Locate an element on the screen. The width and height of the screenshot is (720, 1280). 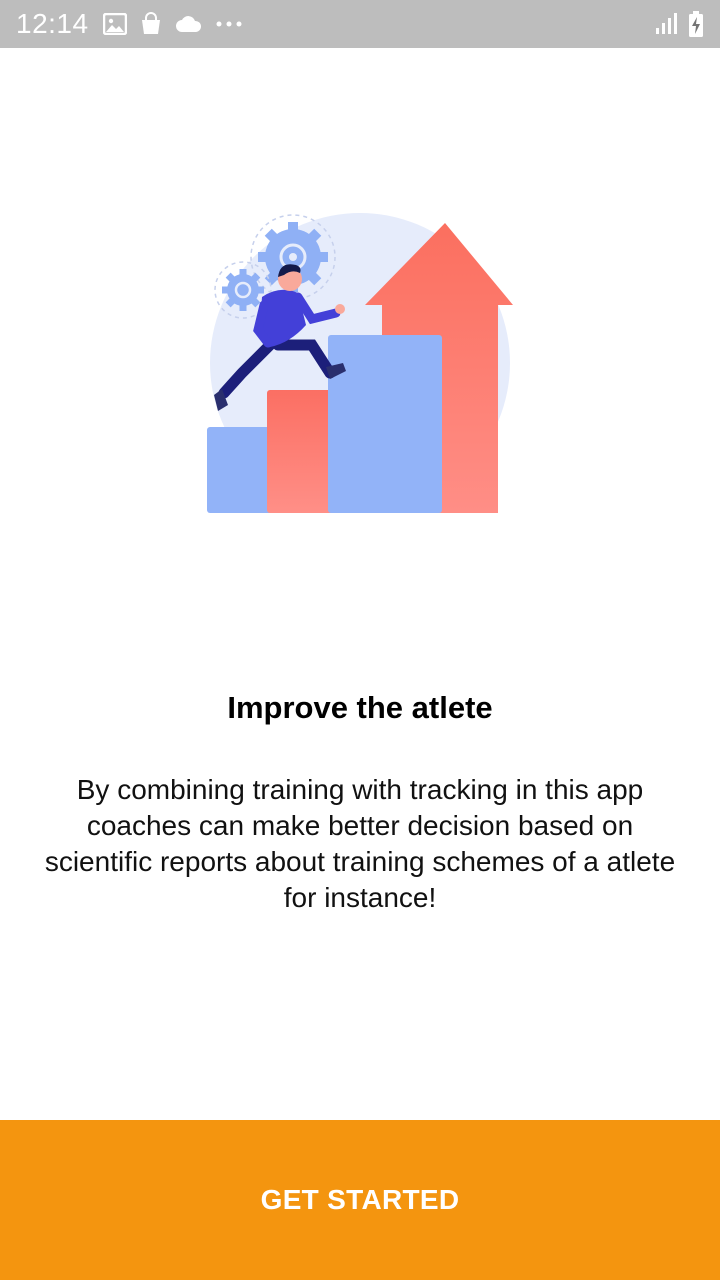
shopping-bag-icon is located at coordinates (151, 24).